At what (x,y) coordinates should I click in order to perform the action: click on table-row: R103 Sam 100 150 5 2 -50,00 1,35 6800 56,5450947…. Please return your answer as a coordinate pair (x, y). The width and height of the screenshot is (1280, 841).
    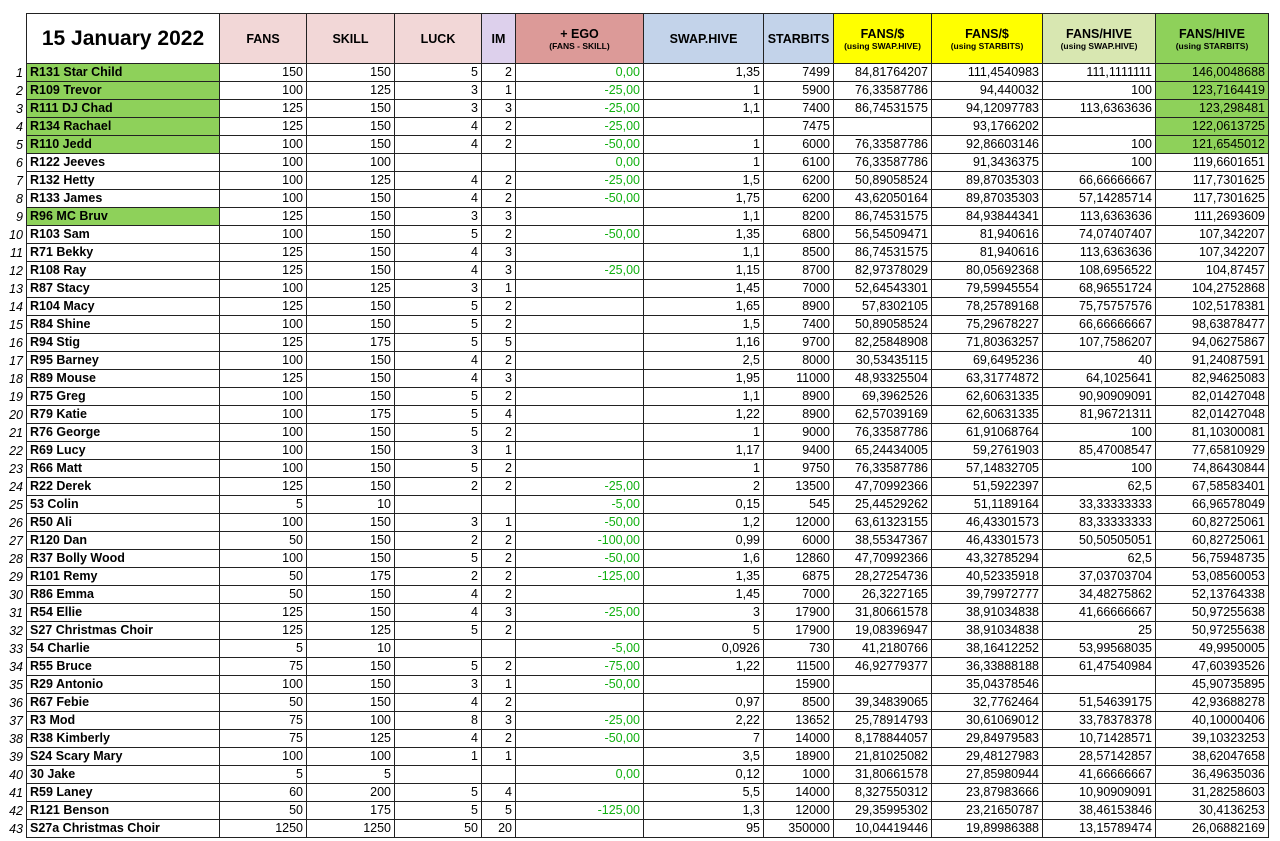
    Looking at the image, I should click on (647, 234).